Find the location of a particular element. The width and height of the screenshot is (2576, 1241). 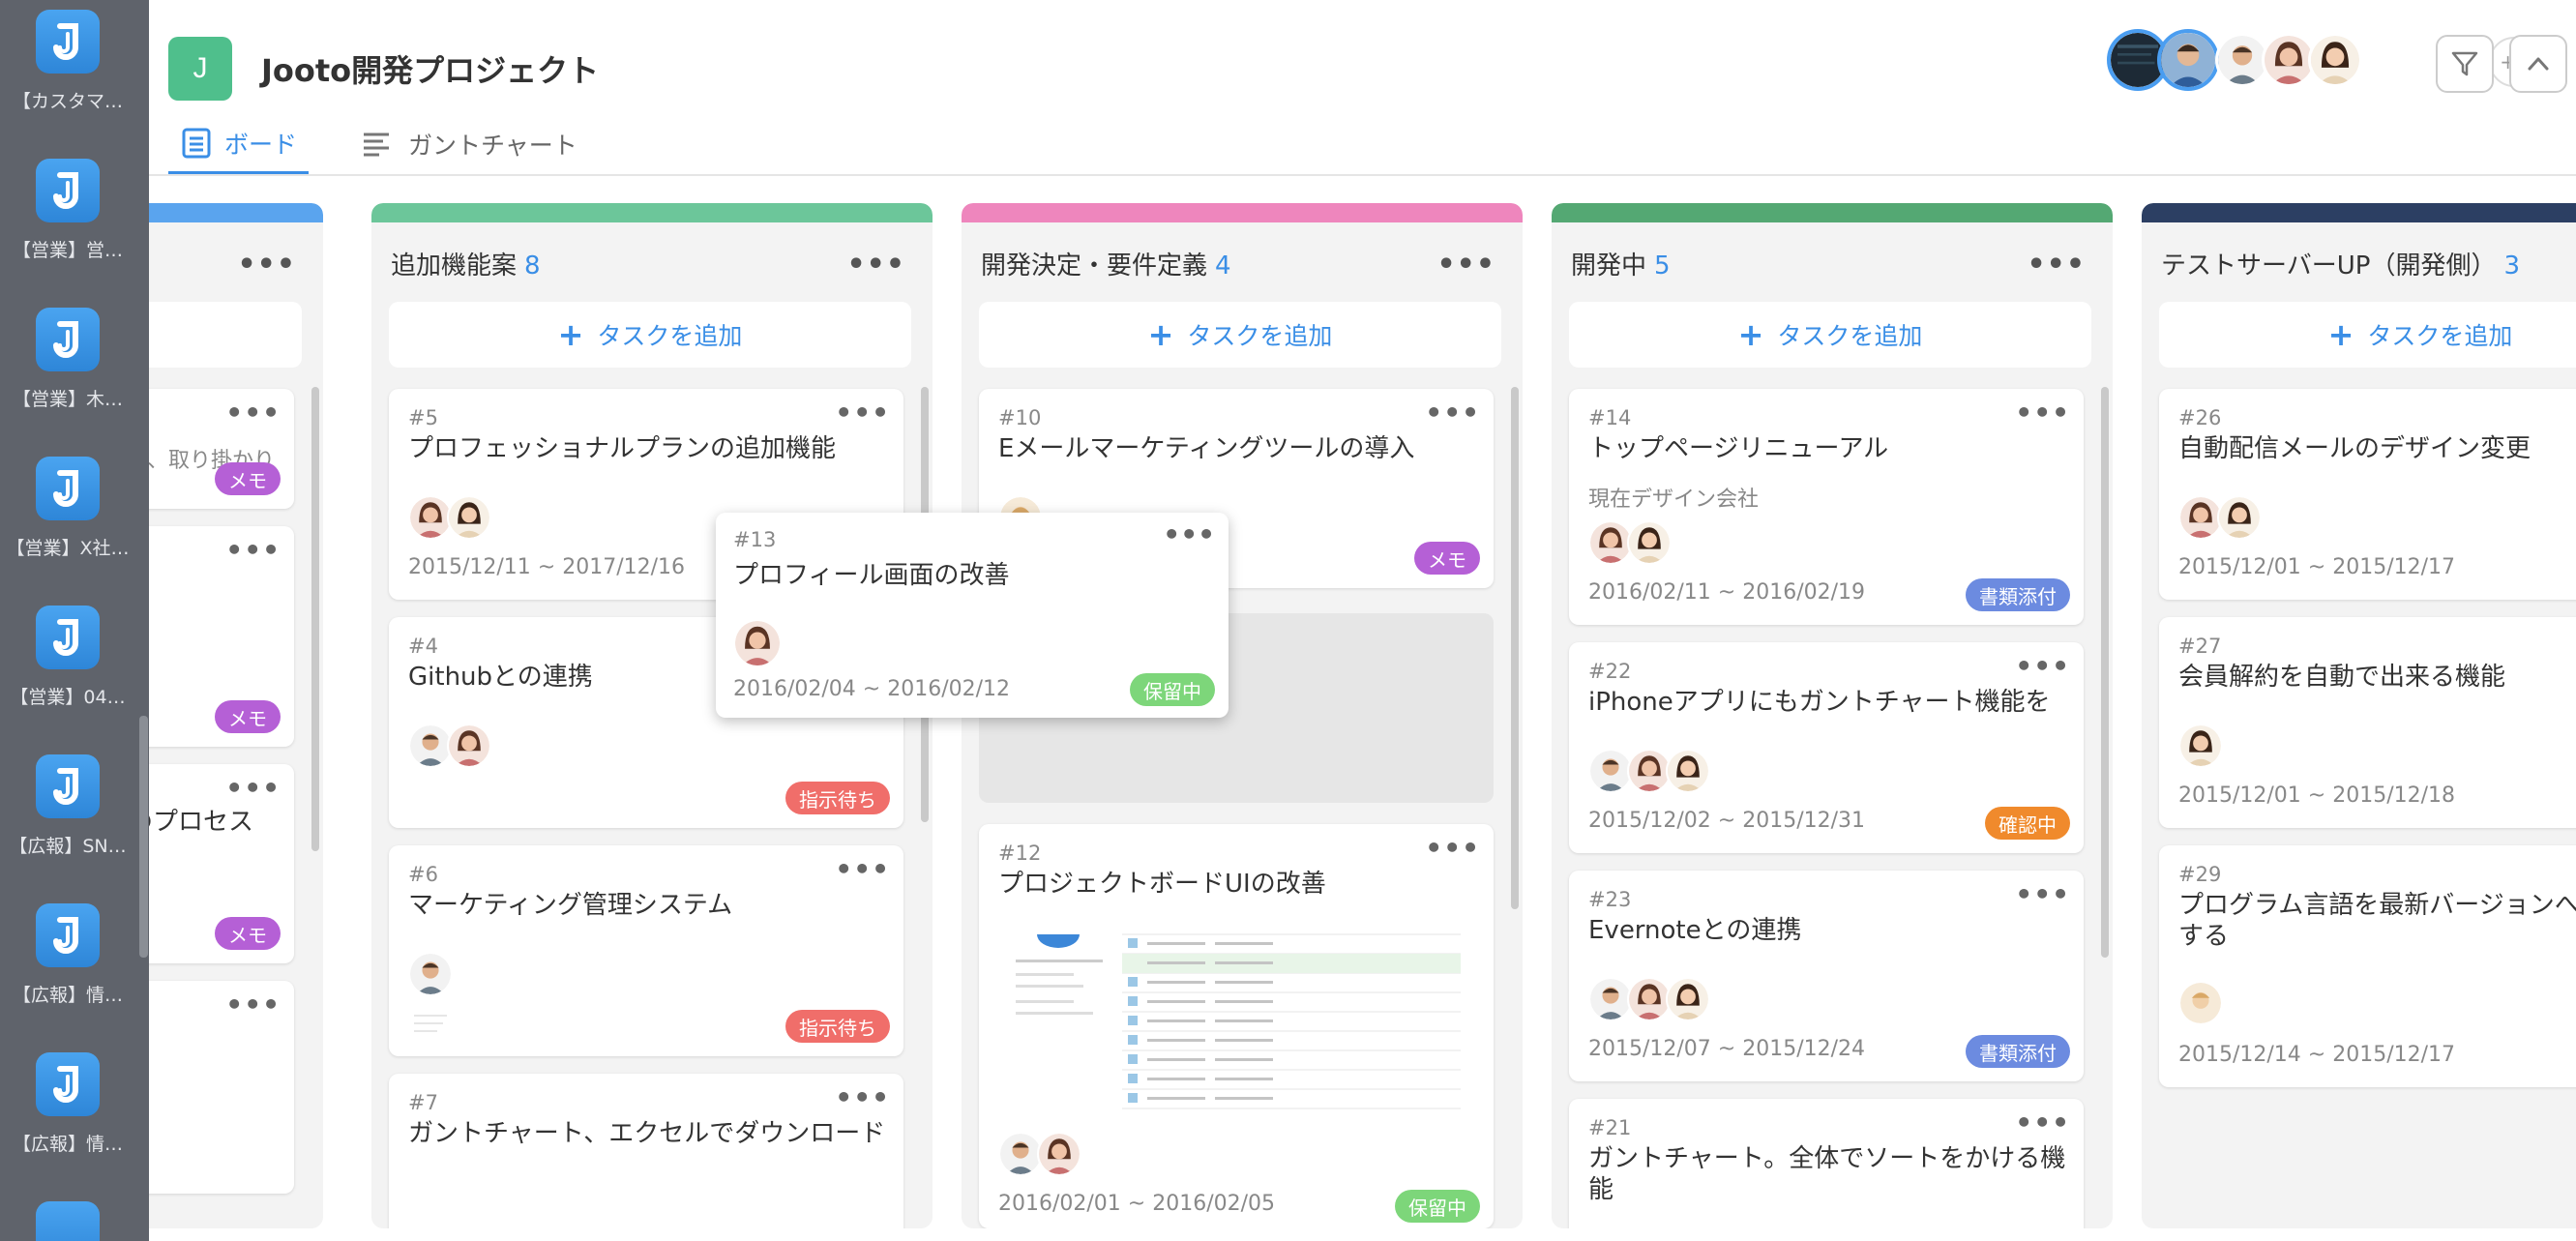

column-count: 3 is located at coordinates (2511, 266).